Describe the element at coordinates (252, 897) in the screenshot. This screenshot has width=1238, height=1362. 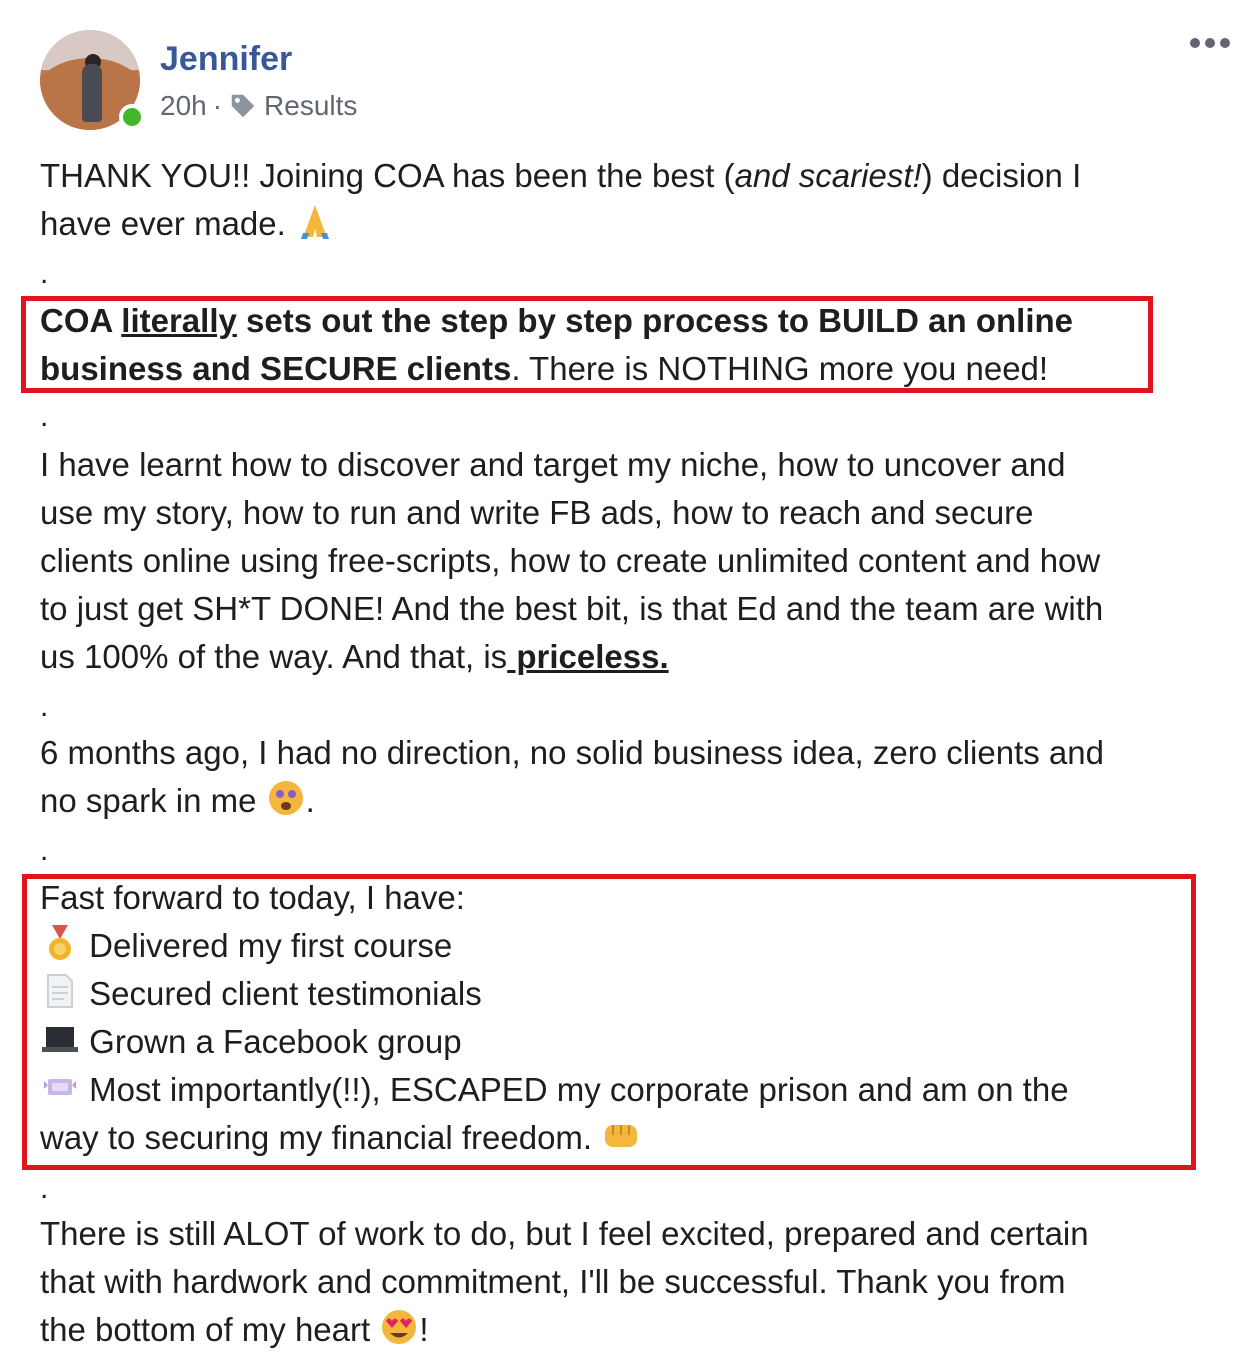
I see `text-line: Fast forward to today, I have:` at that location.